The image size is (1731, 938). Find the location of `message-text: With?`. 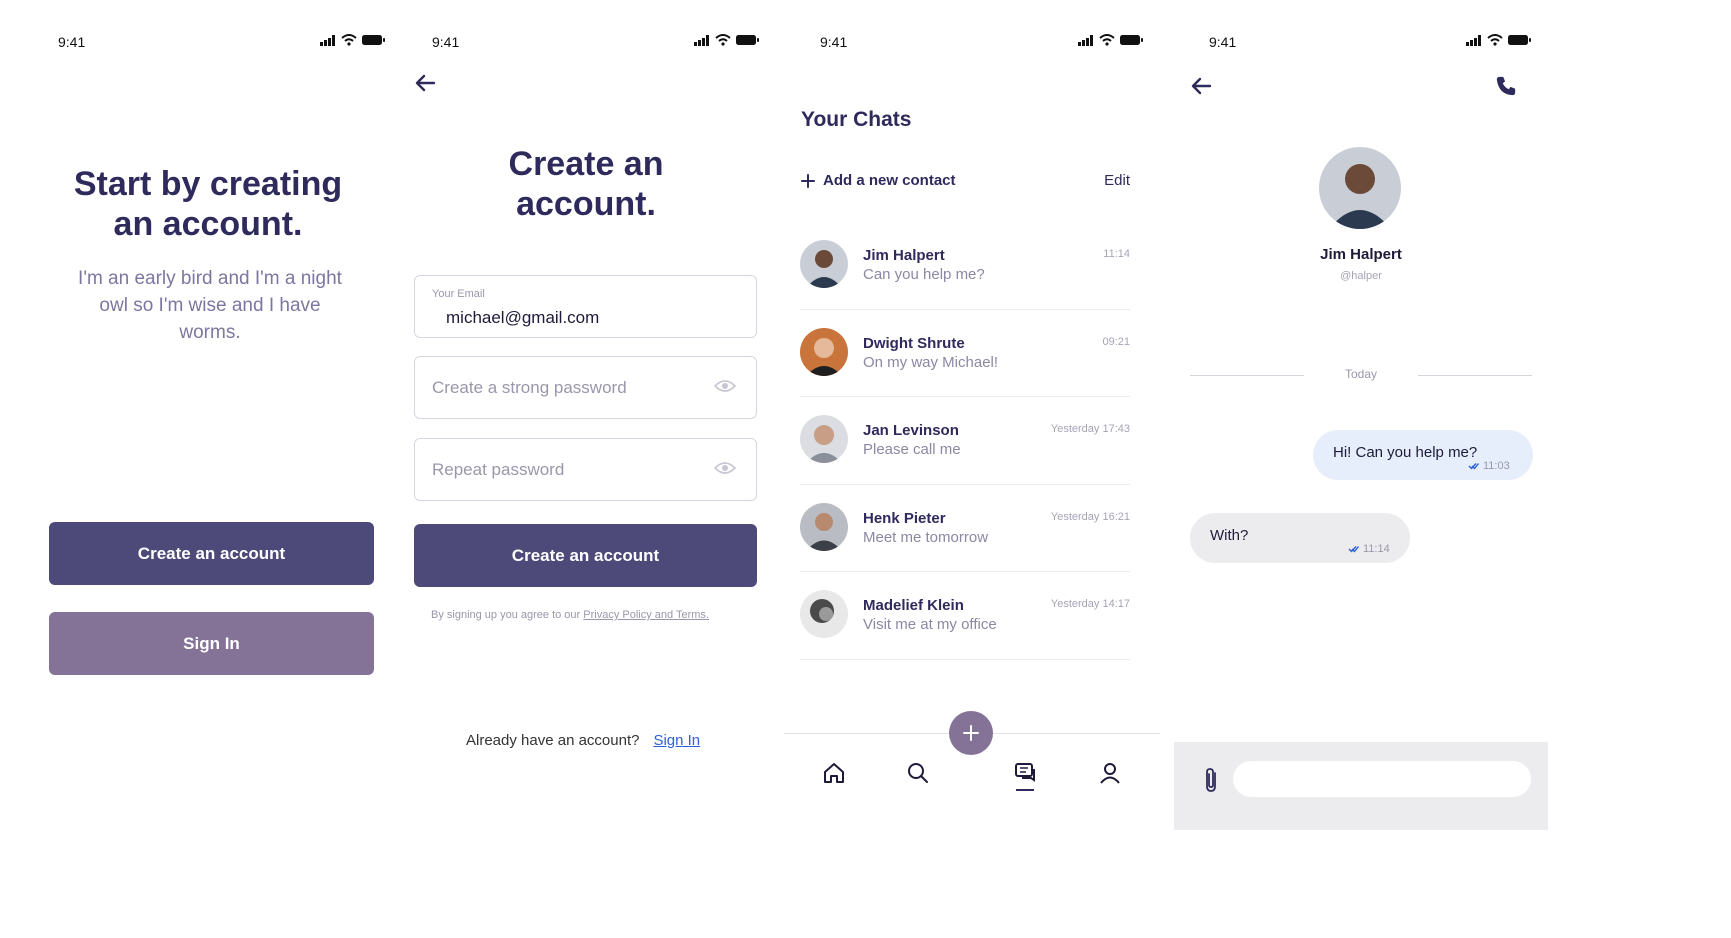

message-text: With? is located at coordinates (1229, 535).